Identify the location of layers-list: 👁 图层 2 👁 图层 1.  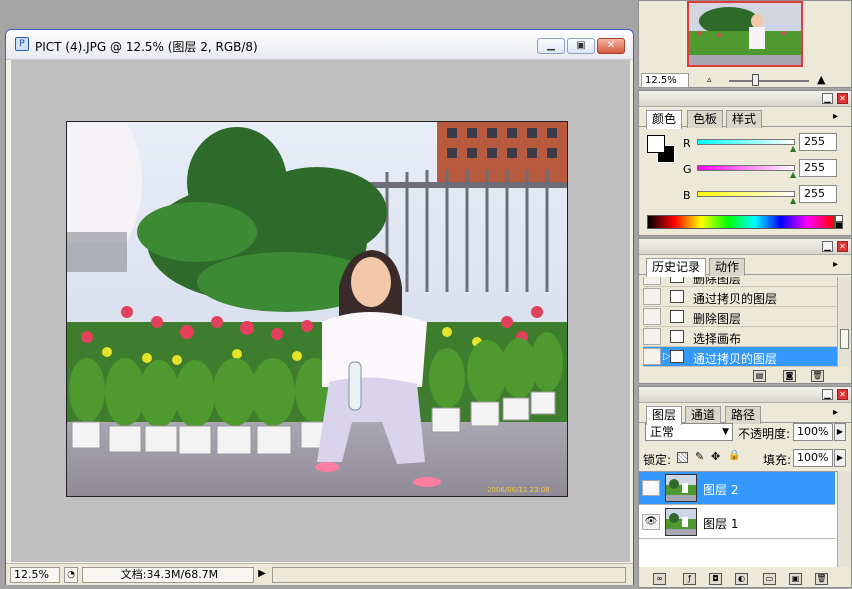
(738, 519).